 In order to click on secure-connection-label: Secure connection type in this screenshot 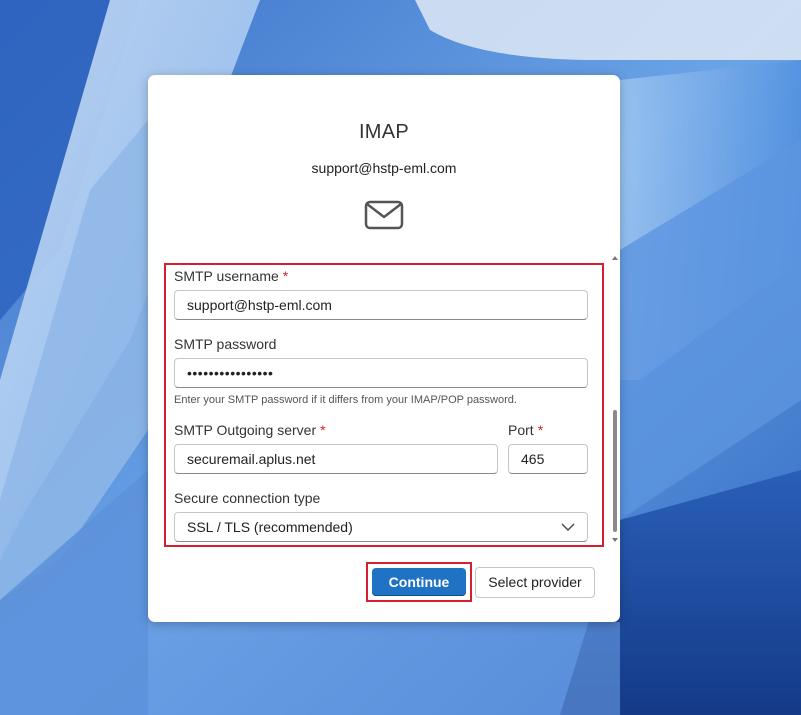, I will do `click(247, 498)`.